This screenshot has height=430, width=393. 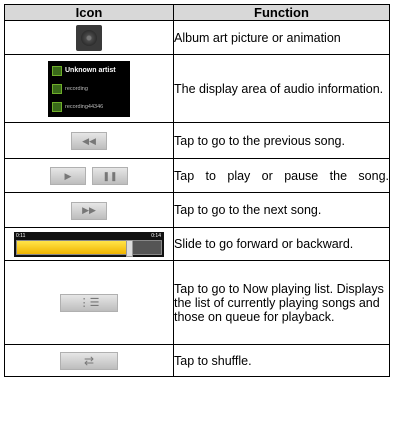 I want to click on shuffle-button: ⇄, so click(x=89, y=360).